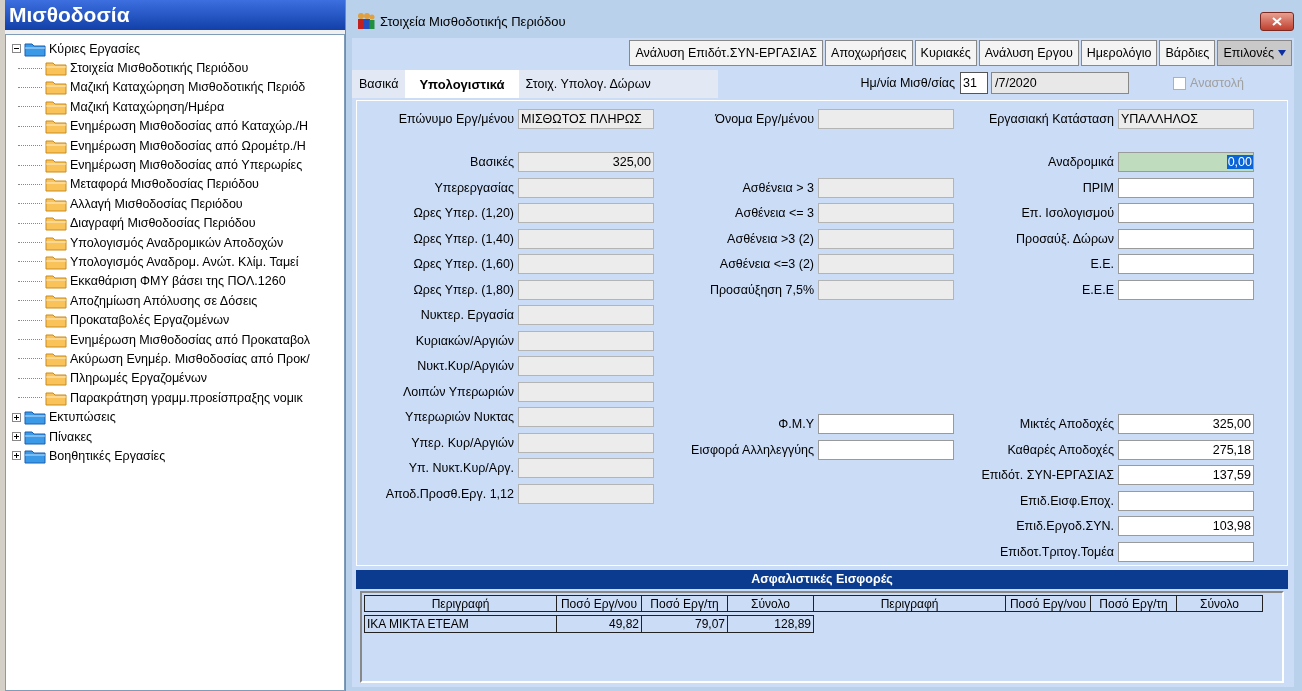  What do you see at coordinates (1028, 53) in the screenshot?
I see `toolbar-button: Ανάλυση Εργου` at bounding box center [1028, 53].